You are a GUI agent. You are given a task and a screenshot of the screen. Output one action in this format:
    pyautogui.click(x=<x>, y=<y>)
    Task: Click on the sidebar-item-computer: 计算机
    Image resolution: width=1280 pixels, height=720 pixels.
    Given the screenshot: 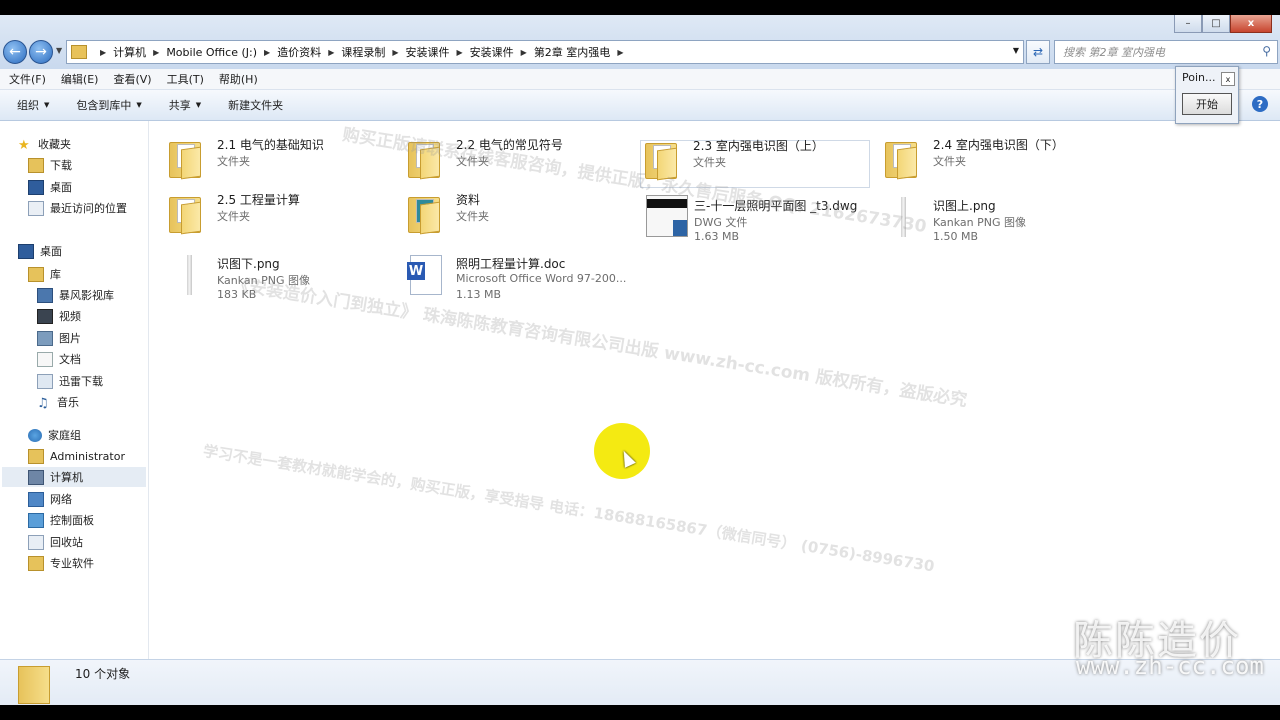 What is the action you would take?
    pyautogui.click(x=74, y=477)
    